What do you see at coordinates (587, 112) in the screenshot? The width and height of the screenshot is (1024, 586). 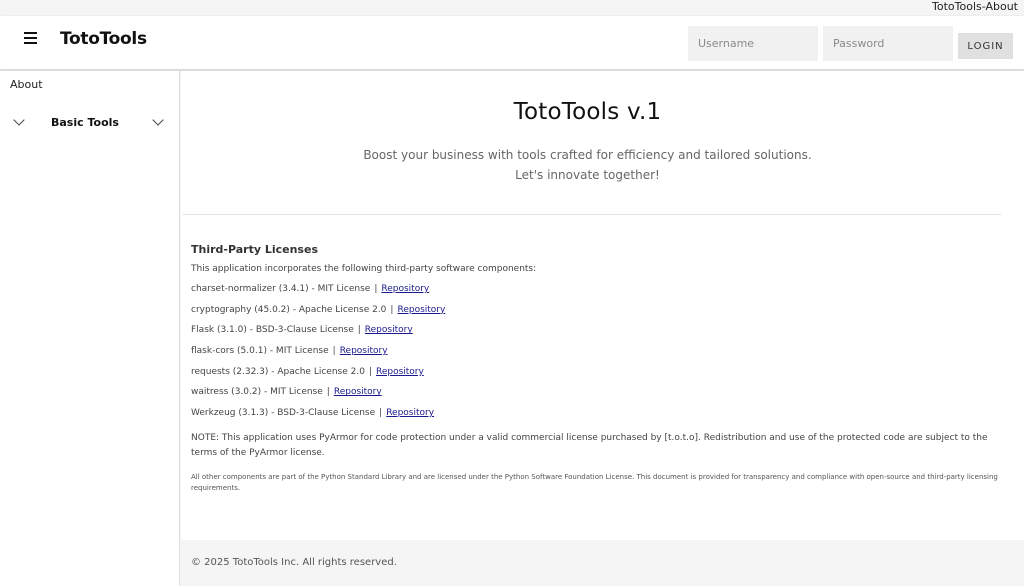 I see `page-title: TotoTools v.1` at bounding box center [587, 112].